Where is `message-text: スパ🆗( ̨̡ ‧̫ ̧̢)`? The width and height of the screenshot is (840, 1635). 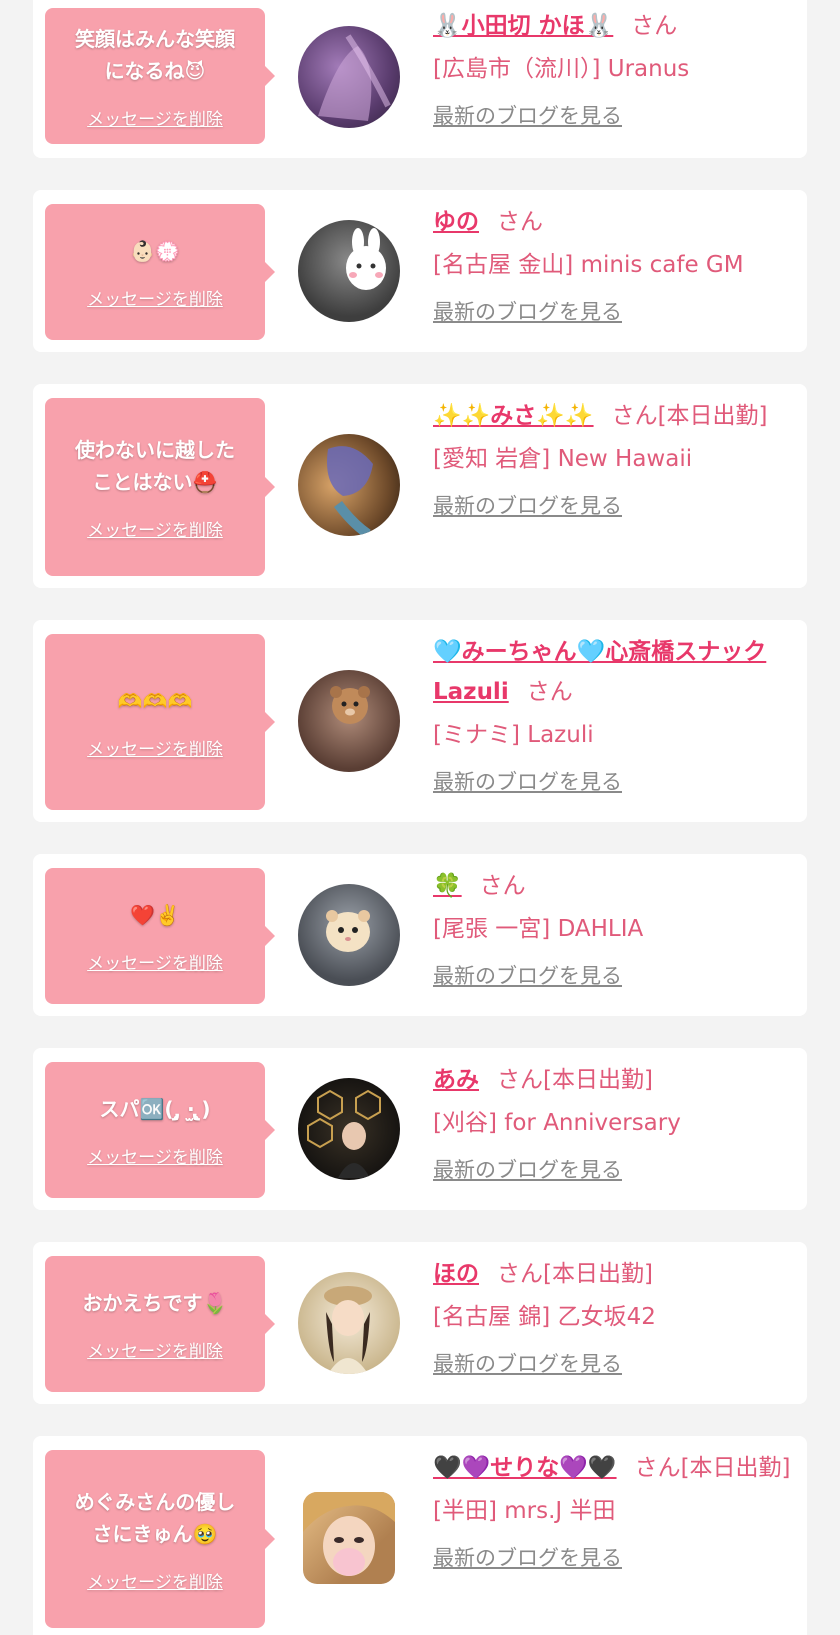 message-text: スパ🆗( ̨̡ ‧̫ ̧̢) is located at coordinates (155, 1108).